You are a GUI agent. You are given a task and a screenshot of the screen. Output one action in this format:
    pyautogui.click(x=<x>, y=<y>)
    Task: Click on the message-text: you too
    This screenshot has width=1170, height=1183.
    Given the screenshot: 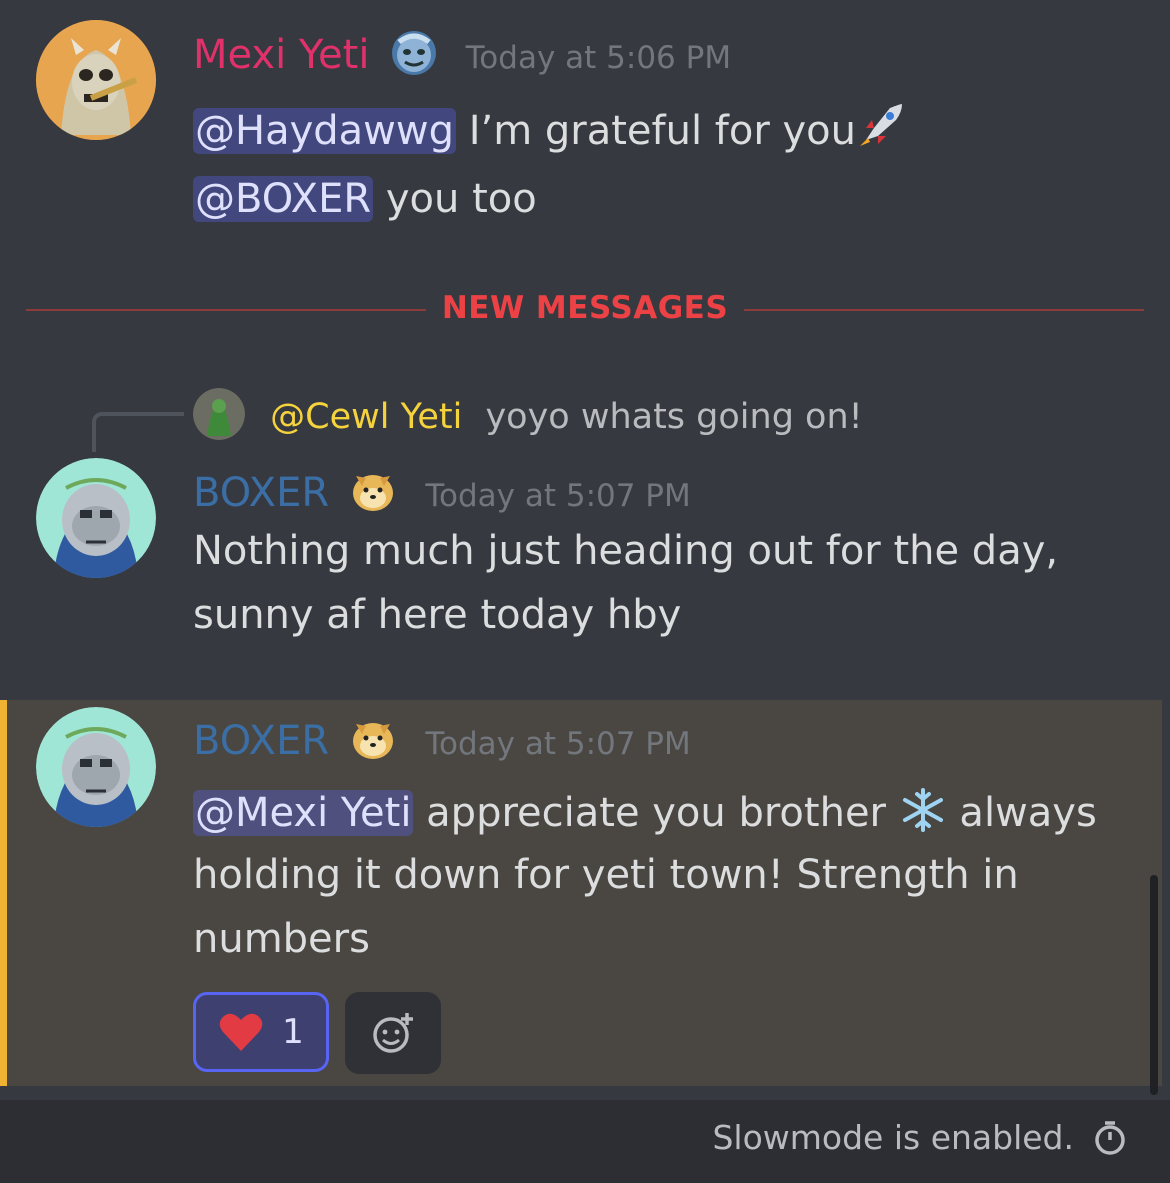 What is the action you would take?
    pyautogui.click(x=455, y=199)
    